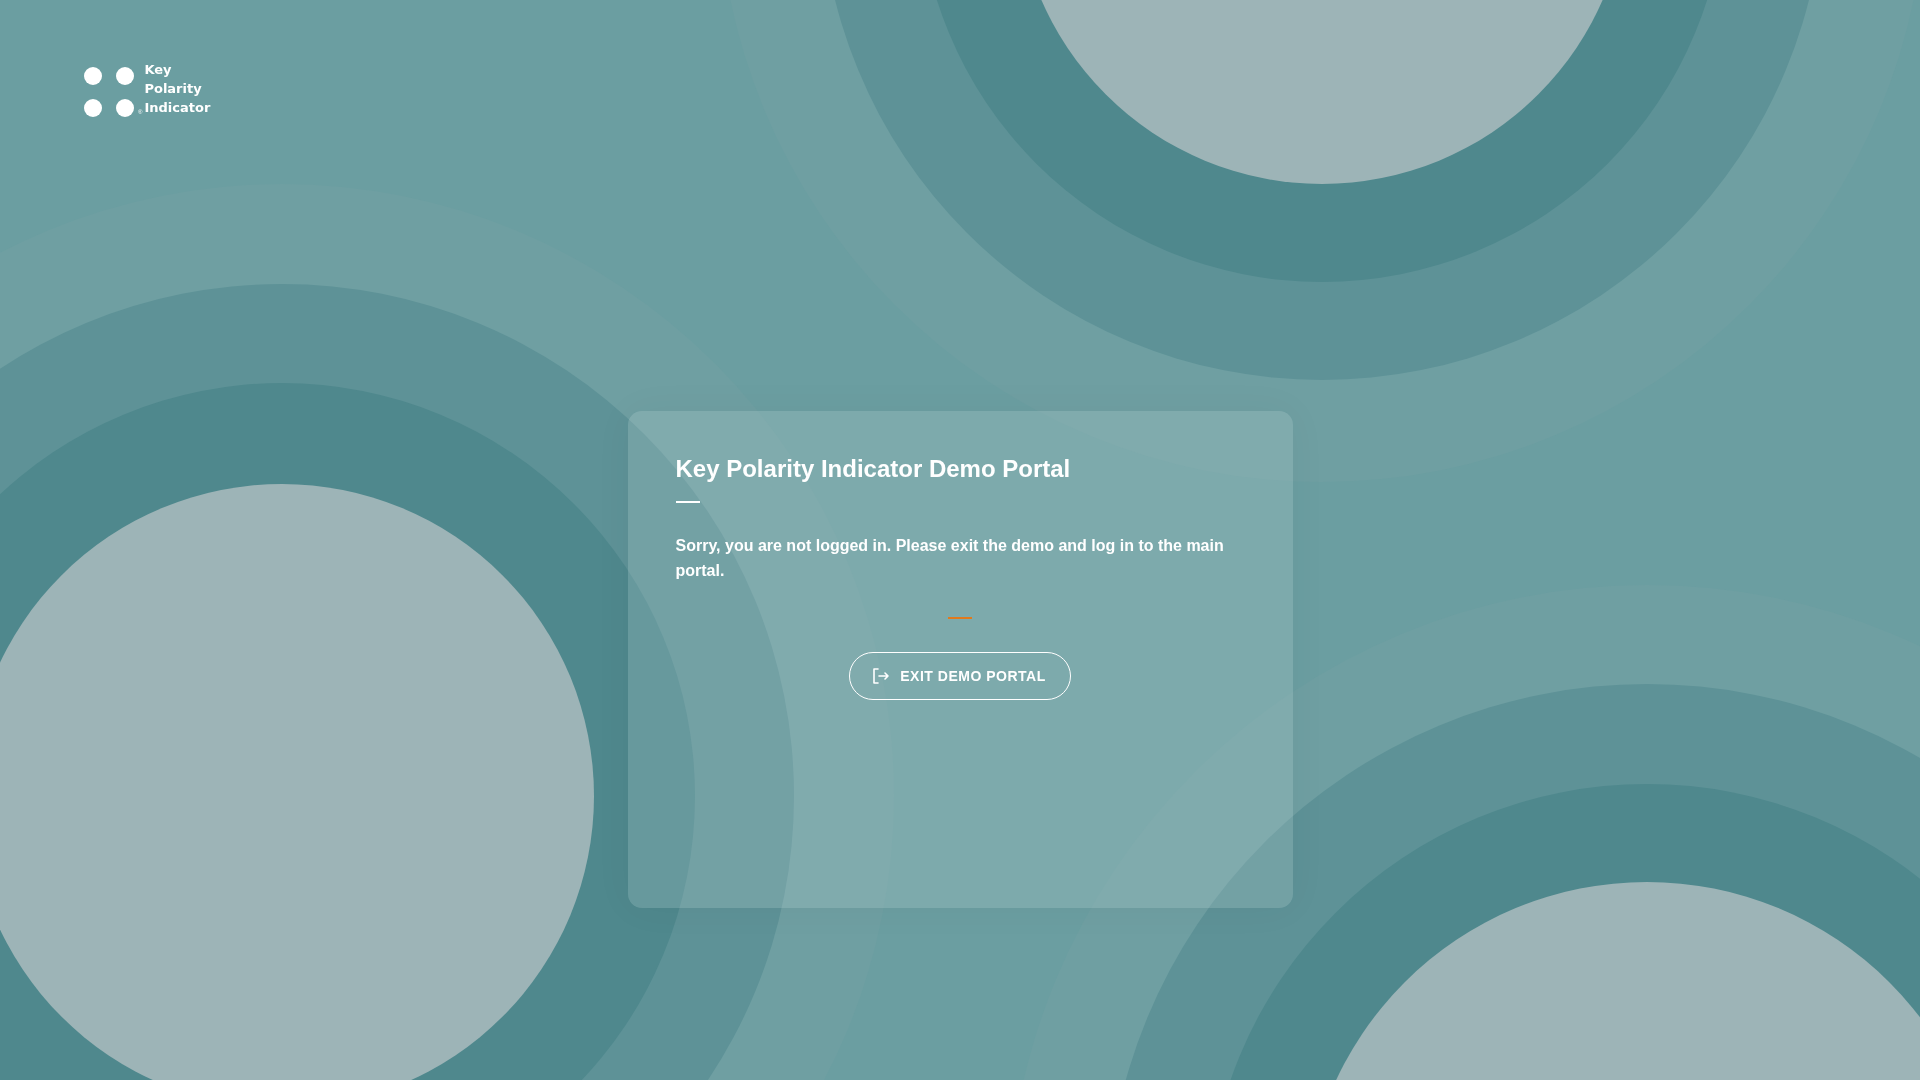  What do you see at coordinates (950, 558) in the screenshot?
I see `error-message: Sorry, you are not logged in. Please exit the demo and log in to the main portal.` at bounding box center [950, 558].